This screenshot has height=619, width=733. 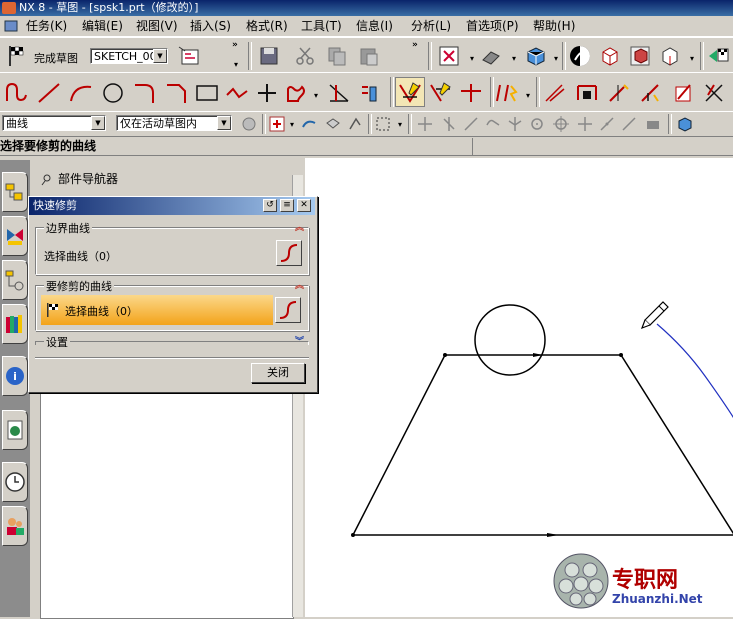 I want to click on quick-trim-icon, so click(x=410, y=93).